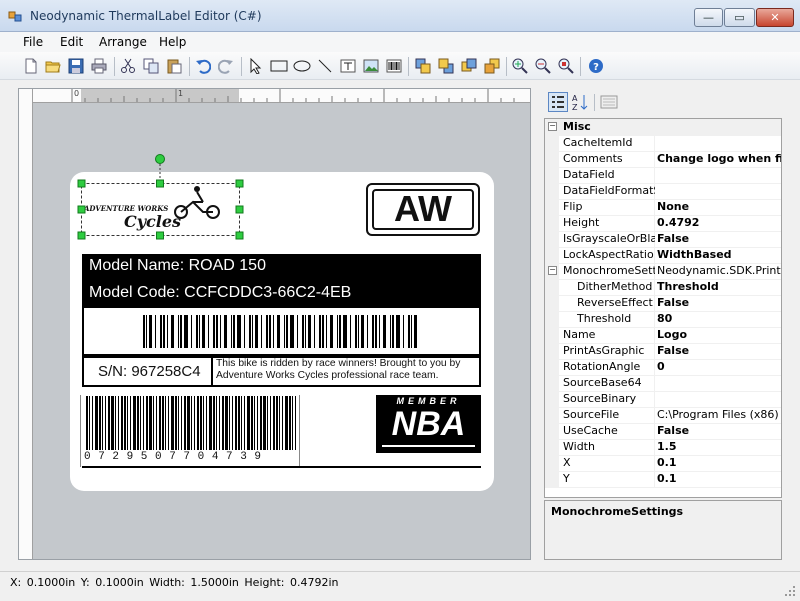 This screenshot has height=601, width=800. What do you see at coordinates (203, 66) in the screenshot?
I see `undo-icon` at bounding box center [203, 66].